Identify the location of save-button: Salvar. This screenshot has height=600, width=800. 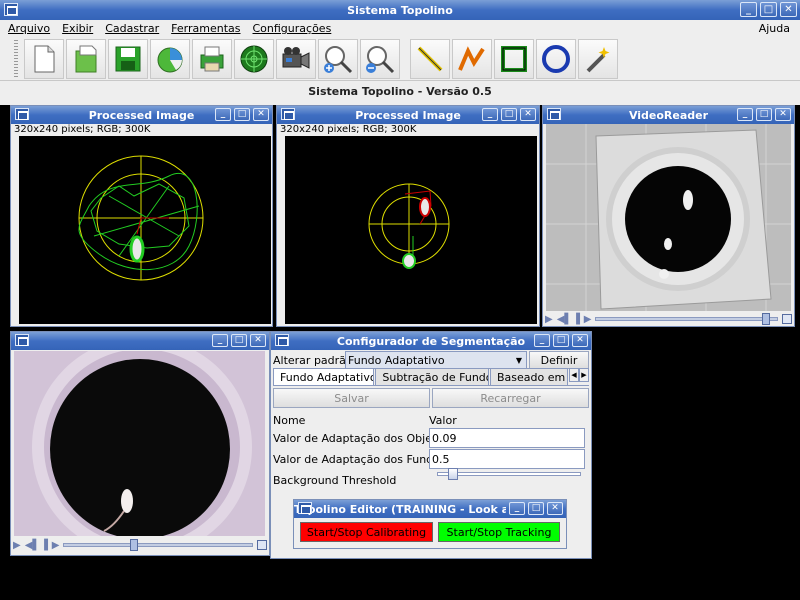
(351, 398).